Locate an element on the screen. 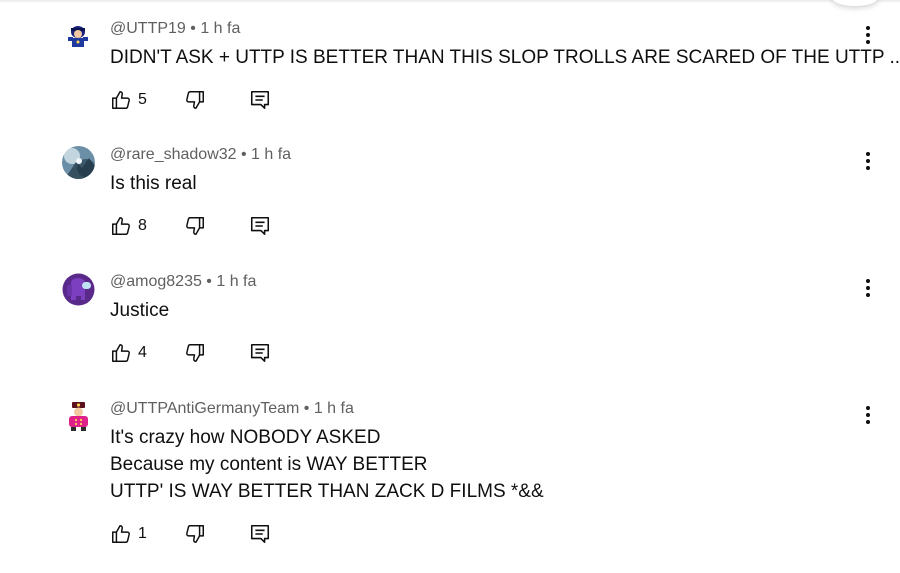 The width and height of the screenshot is (900, 573). like-button: 8 is located at coordinates (128, 226).